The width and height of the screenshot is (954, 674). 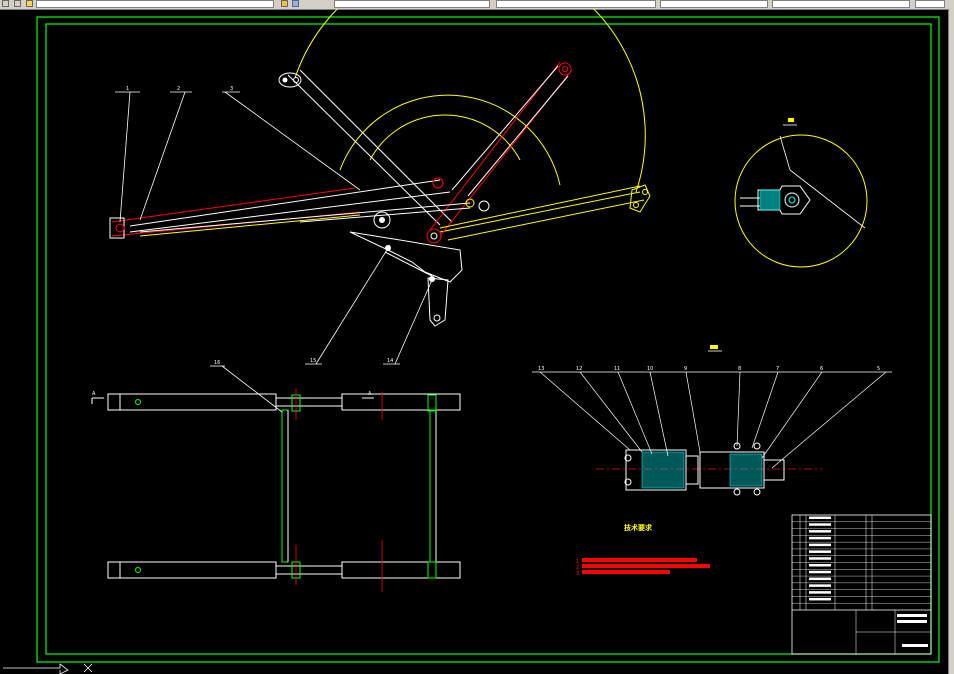 What do you see at coordinates (382, 220) in the screenshot?
I see `pivot-left-pin` at bounding box center [382, 220].